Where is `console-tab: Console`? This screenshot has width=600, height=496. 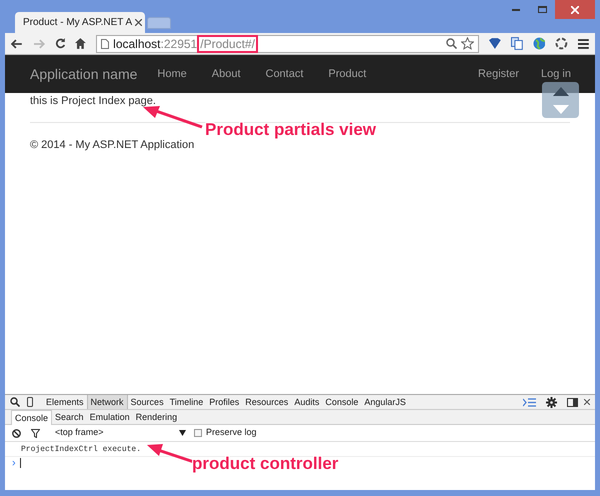 console-tab: Console is located at coordinates (31, 417).